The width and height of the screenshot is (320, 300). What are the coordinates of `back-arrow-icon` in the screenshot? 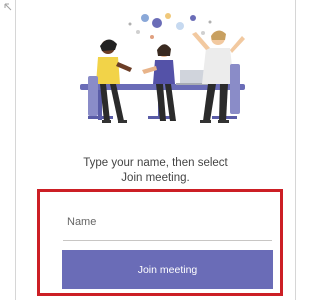 It's located at (8, 7).